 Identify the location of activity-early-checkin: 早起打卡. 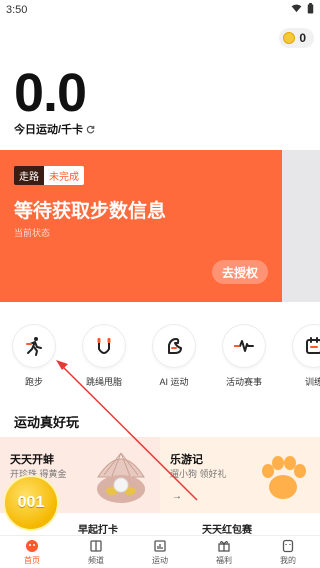
(98, 528).